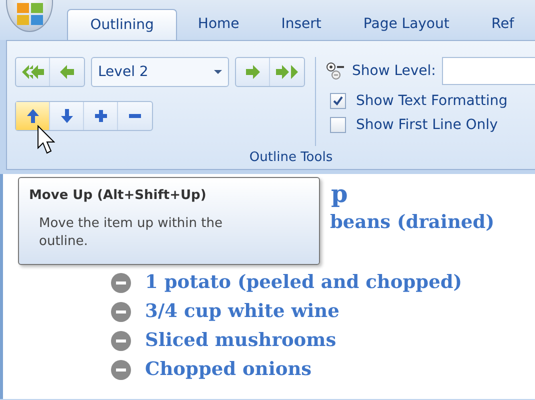 Image resolution: width=535 pixels, height=400 pixels. I want to click on outline-text: beans (drained), so click(412, 222).